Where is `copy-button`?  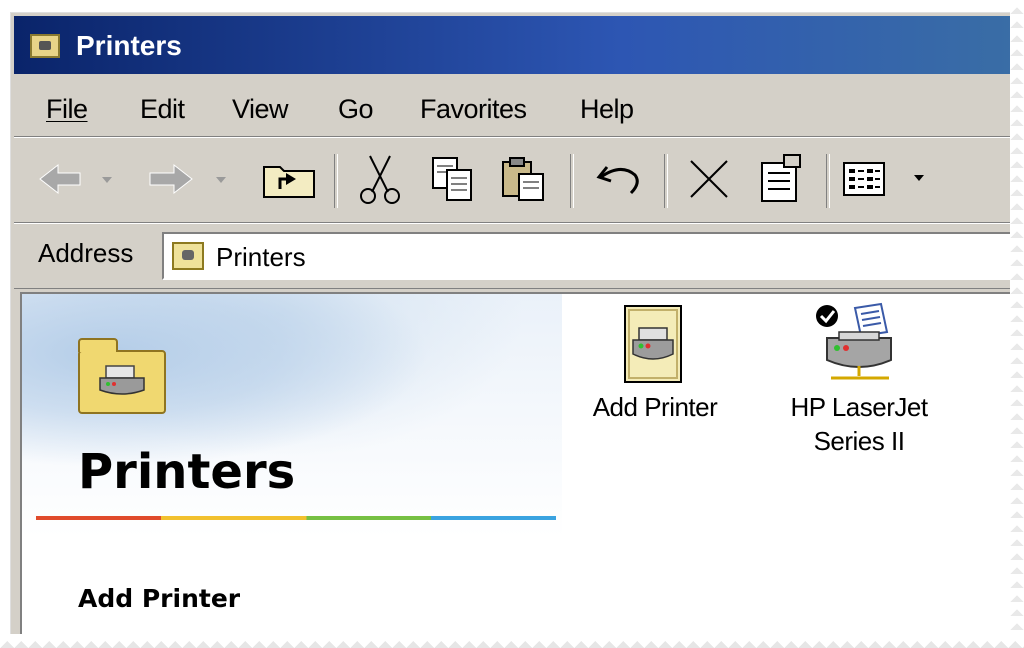
copy-button is located at coordinates (452, 179).